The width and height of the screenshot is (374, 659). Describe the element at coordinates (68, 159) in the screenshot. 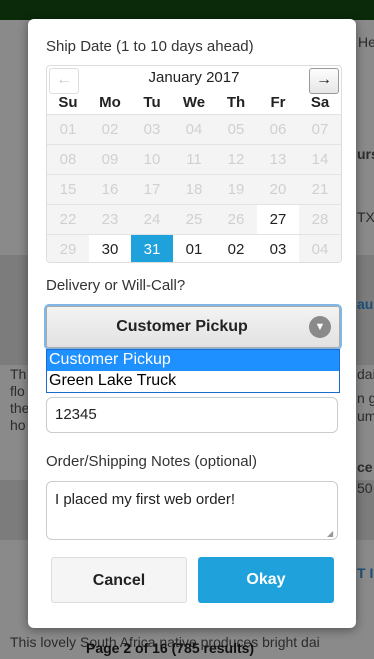

I see `calendar-day: 08` at that location.